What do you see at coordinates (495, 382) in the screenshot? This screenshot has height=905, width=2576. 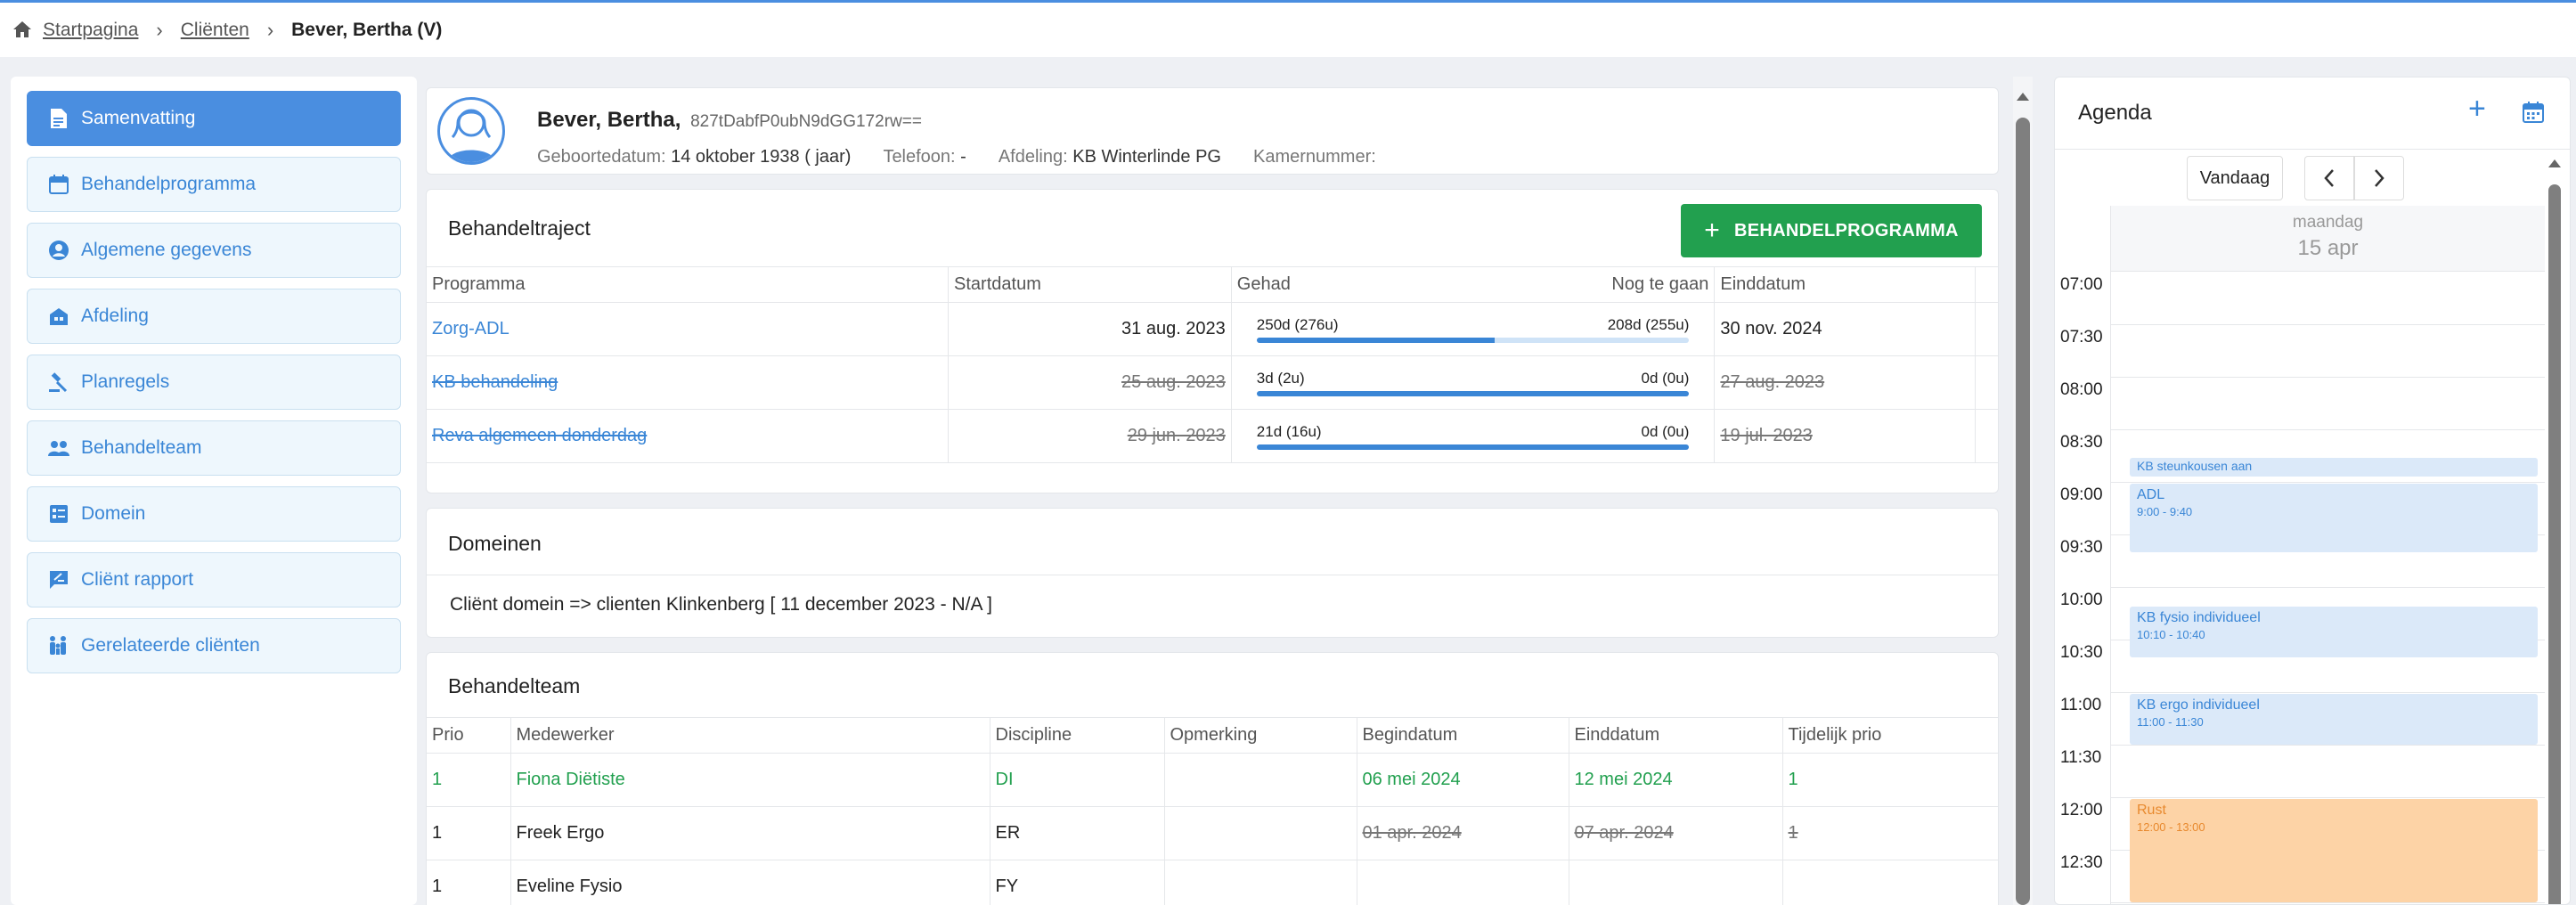 I see `program-link: KB behandeling` at bounding box center [495, 382].